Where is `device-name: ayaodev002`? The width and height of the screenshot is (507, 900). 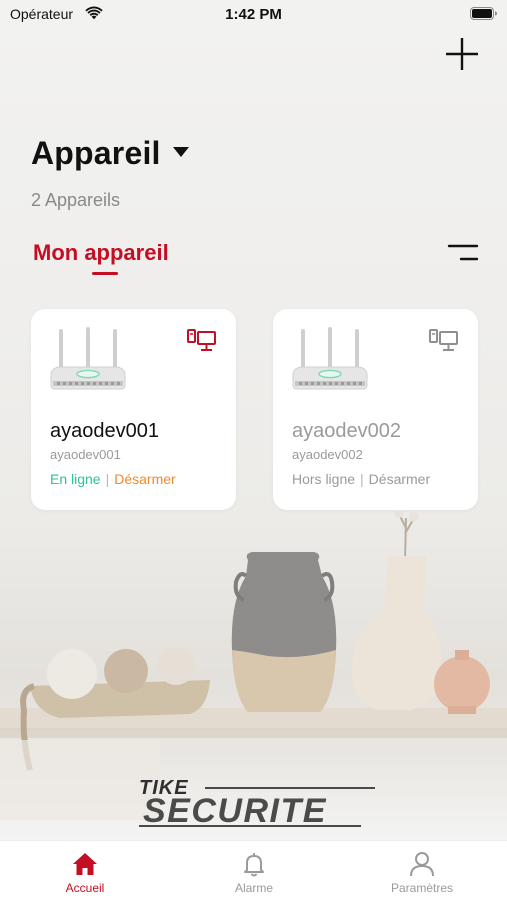 device-name: ayaodev002 is located at coordinates (346, 431).